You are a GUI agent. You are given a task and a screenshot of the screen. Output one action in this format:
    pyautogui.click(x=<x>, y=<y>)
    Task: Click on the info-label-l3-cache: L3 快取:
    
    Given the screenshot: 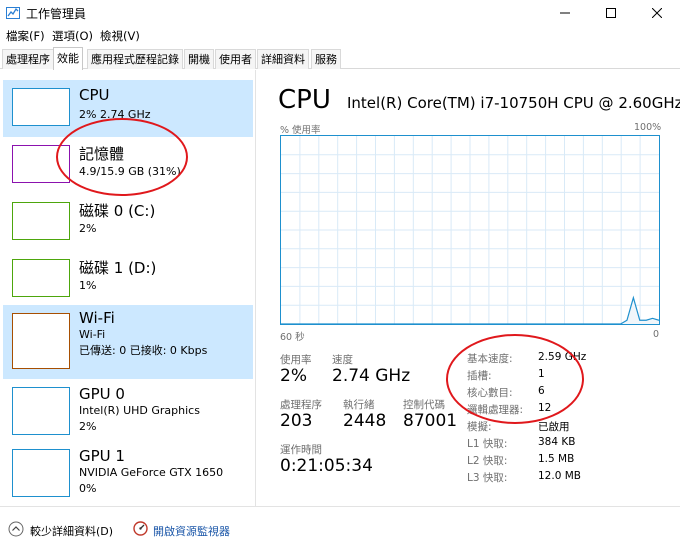 What is the action you would take?
    pyautogui.click(x=487, y=478)
    